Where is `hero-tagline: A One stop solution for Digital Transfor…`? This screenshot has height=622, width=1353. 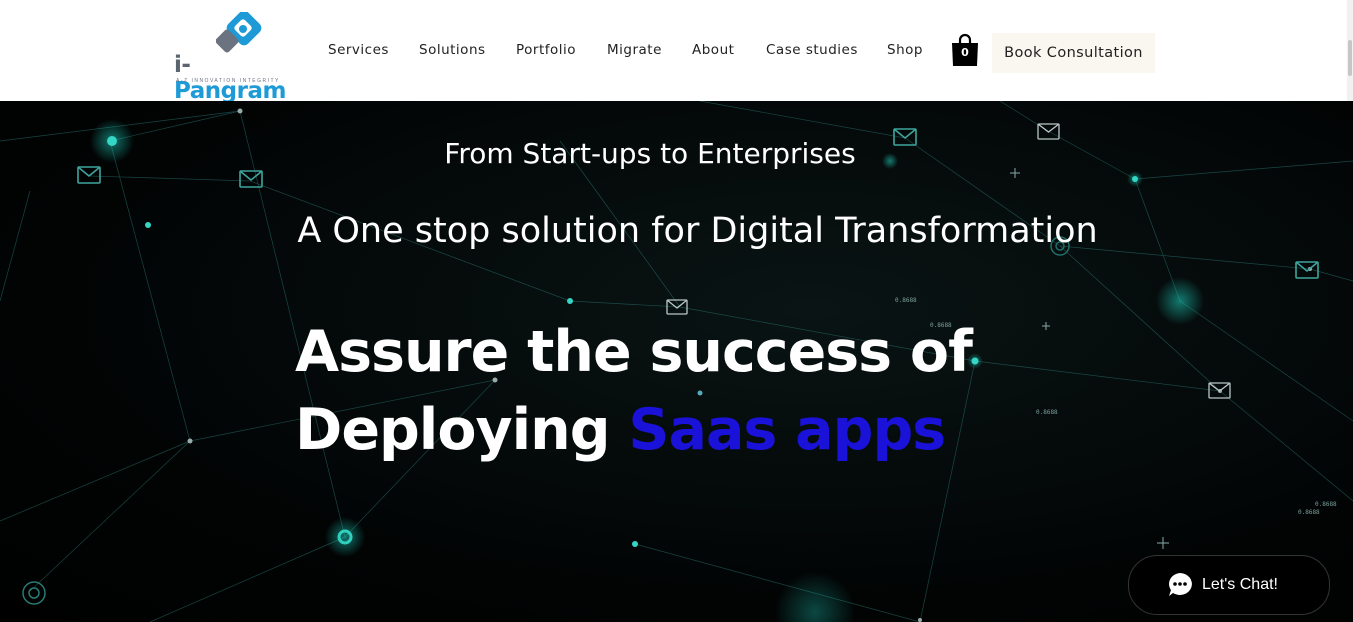
hero-tagline: A One stop solution for Digital Transfor… is located at coordinates (697, 231).